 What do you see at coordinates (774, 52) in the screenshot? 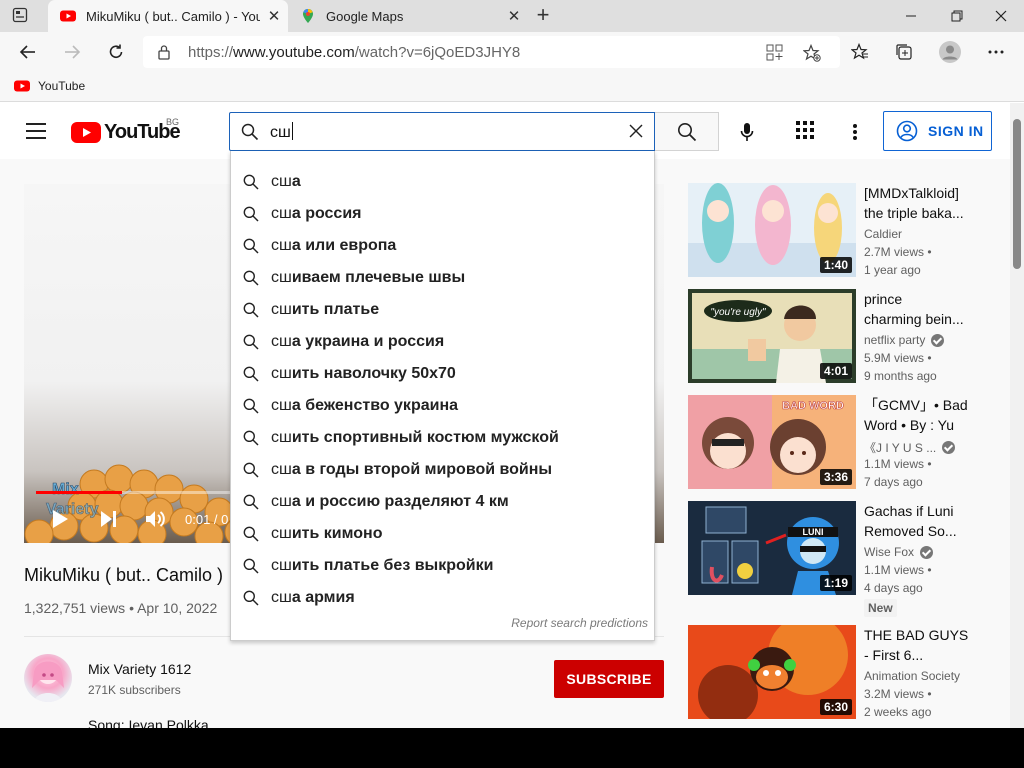
I see `apps-available-icon` at bounding box center [774, 52].